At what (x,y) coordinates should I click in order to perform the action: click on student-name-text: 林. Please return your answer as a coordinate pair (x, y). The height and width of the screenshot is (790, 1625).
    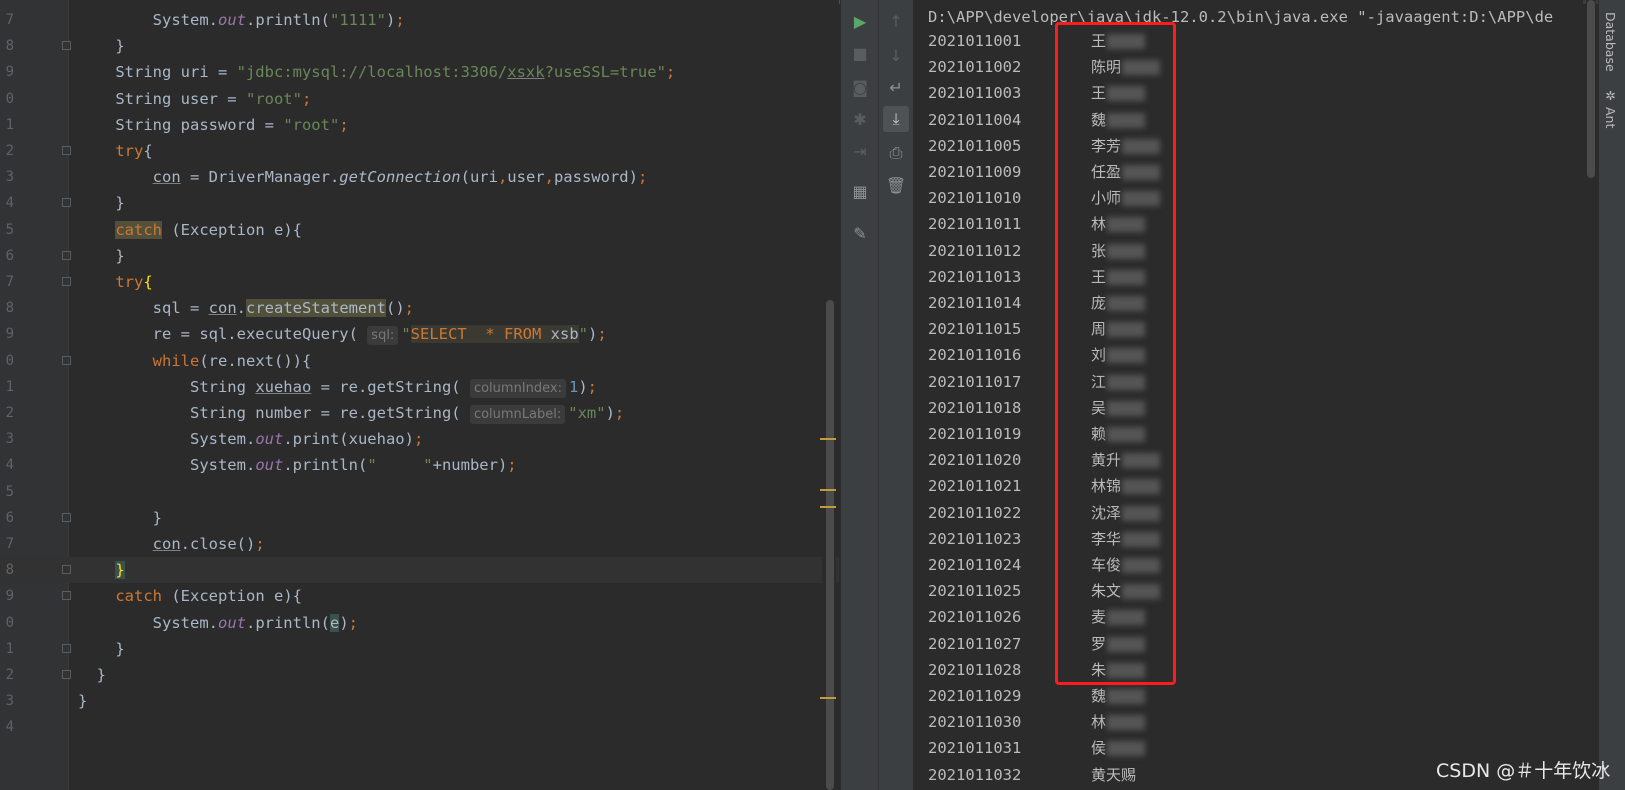
    Looking at the image, I should click on (1099, 722).